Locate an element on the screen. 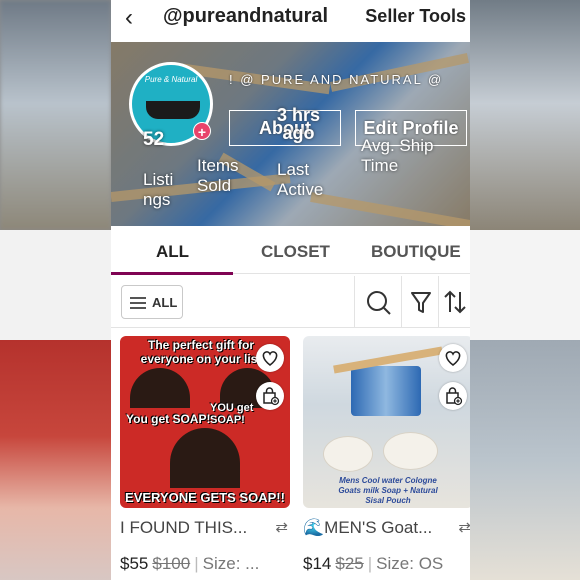 The height and width of the screenshot is (580, 580). listings-count: 52 is located at coordinates (154, 139).